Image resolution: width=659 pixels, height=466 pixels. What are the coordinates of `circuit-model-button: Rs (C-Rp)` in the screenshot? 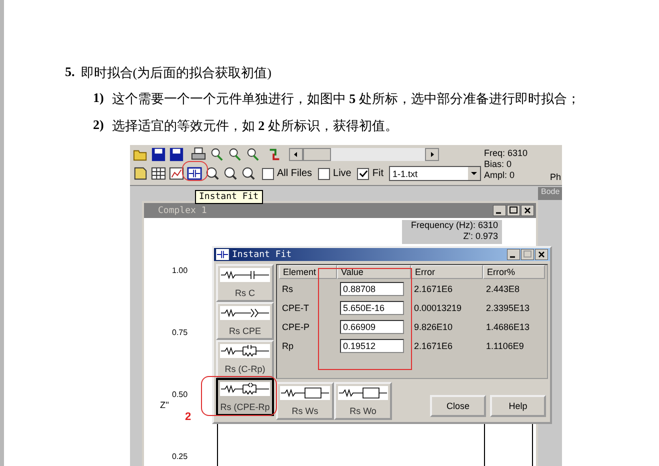 It's located at (245, 359).